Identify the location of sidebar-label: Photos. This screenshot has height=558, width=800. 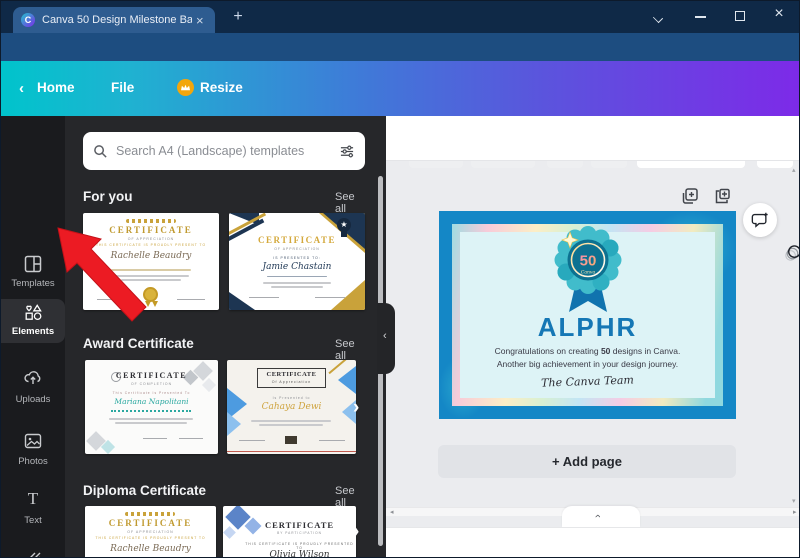
(33, 461).